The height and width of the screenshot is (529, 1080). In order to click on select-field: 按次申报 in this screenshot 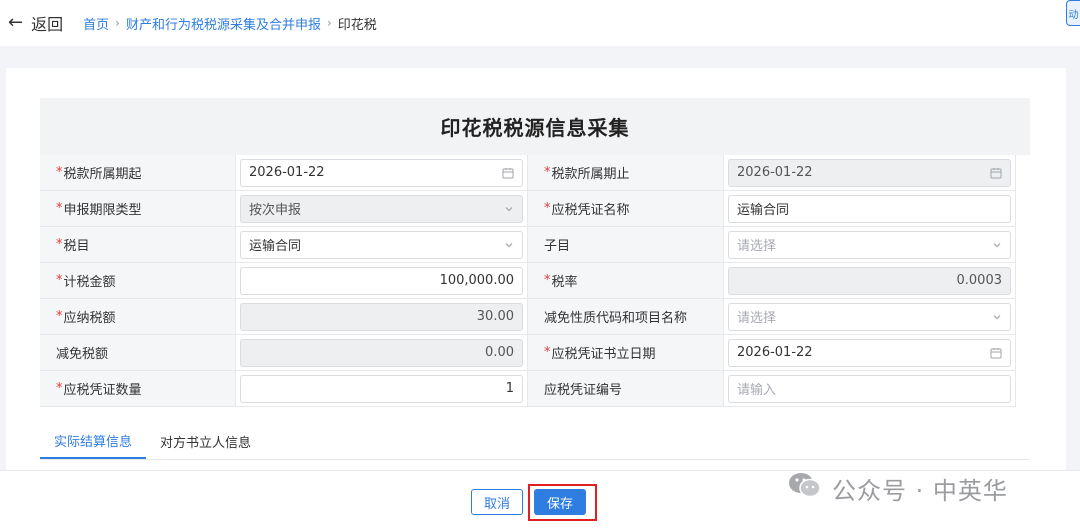, I will do `click(381, 208)`.